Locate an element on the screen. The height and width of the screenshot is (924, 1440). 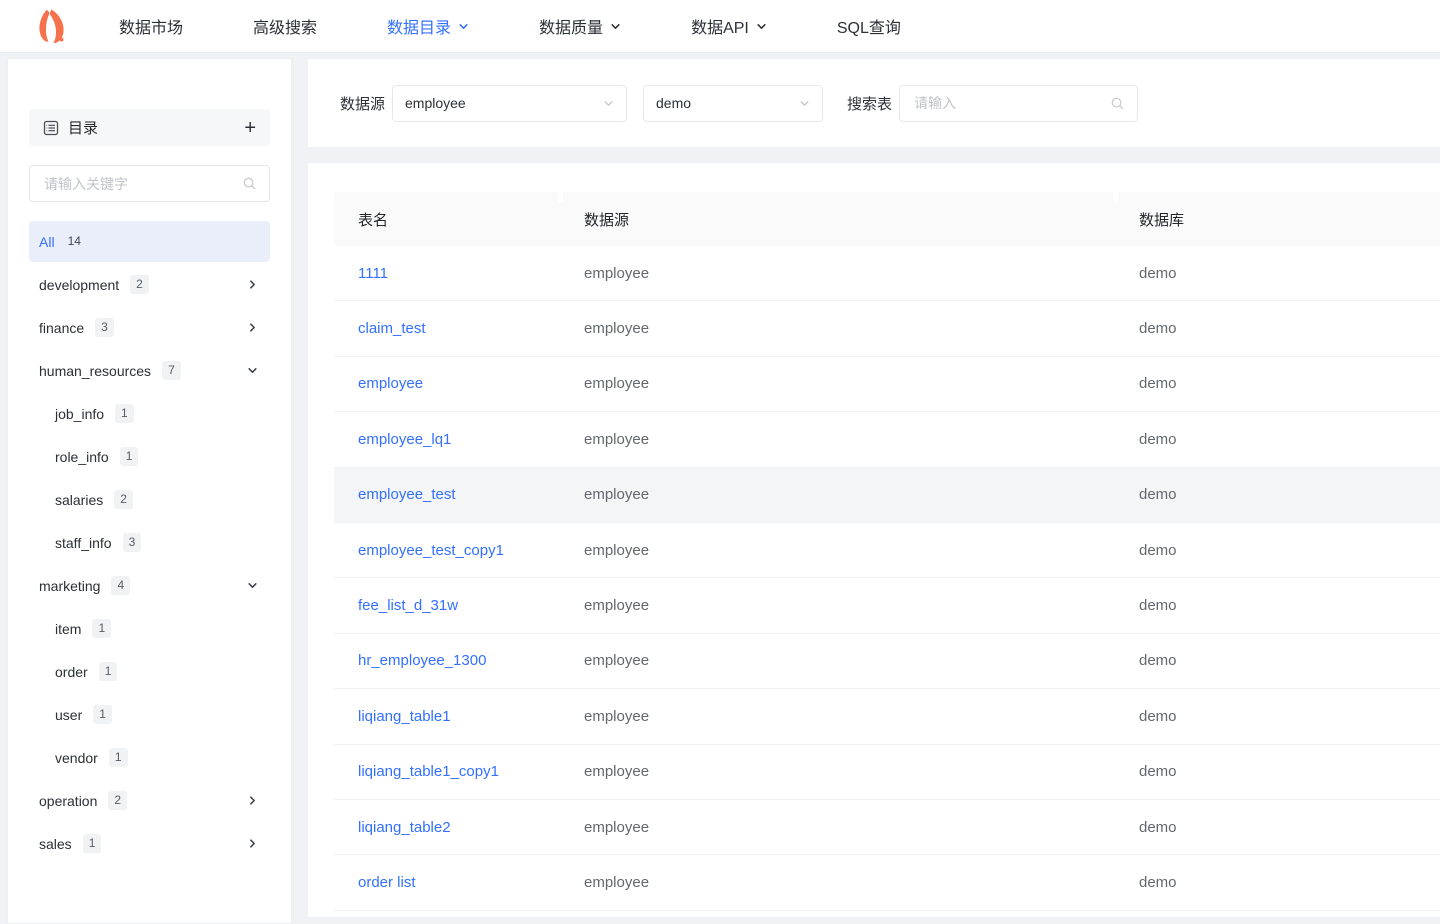
table-row: 1111 employee demo is located at coordinates (887, 274).